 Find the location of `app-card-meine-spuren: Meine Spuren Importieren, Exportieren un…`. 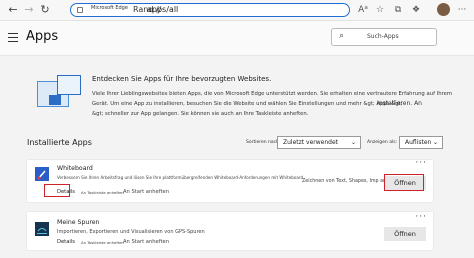

app-card-meine-spuren: Meine Spuren Importieren, Exportieren un… is located at coordinates (230, 231).